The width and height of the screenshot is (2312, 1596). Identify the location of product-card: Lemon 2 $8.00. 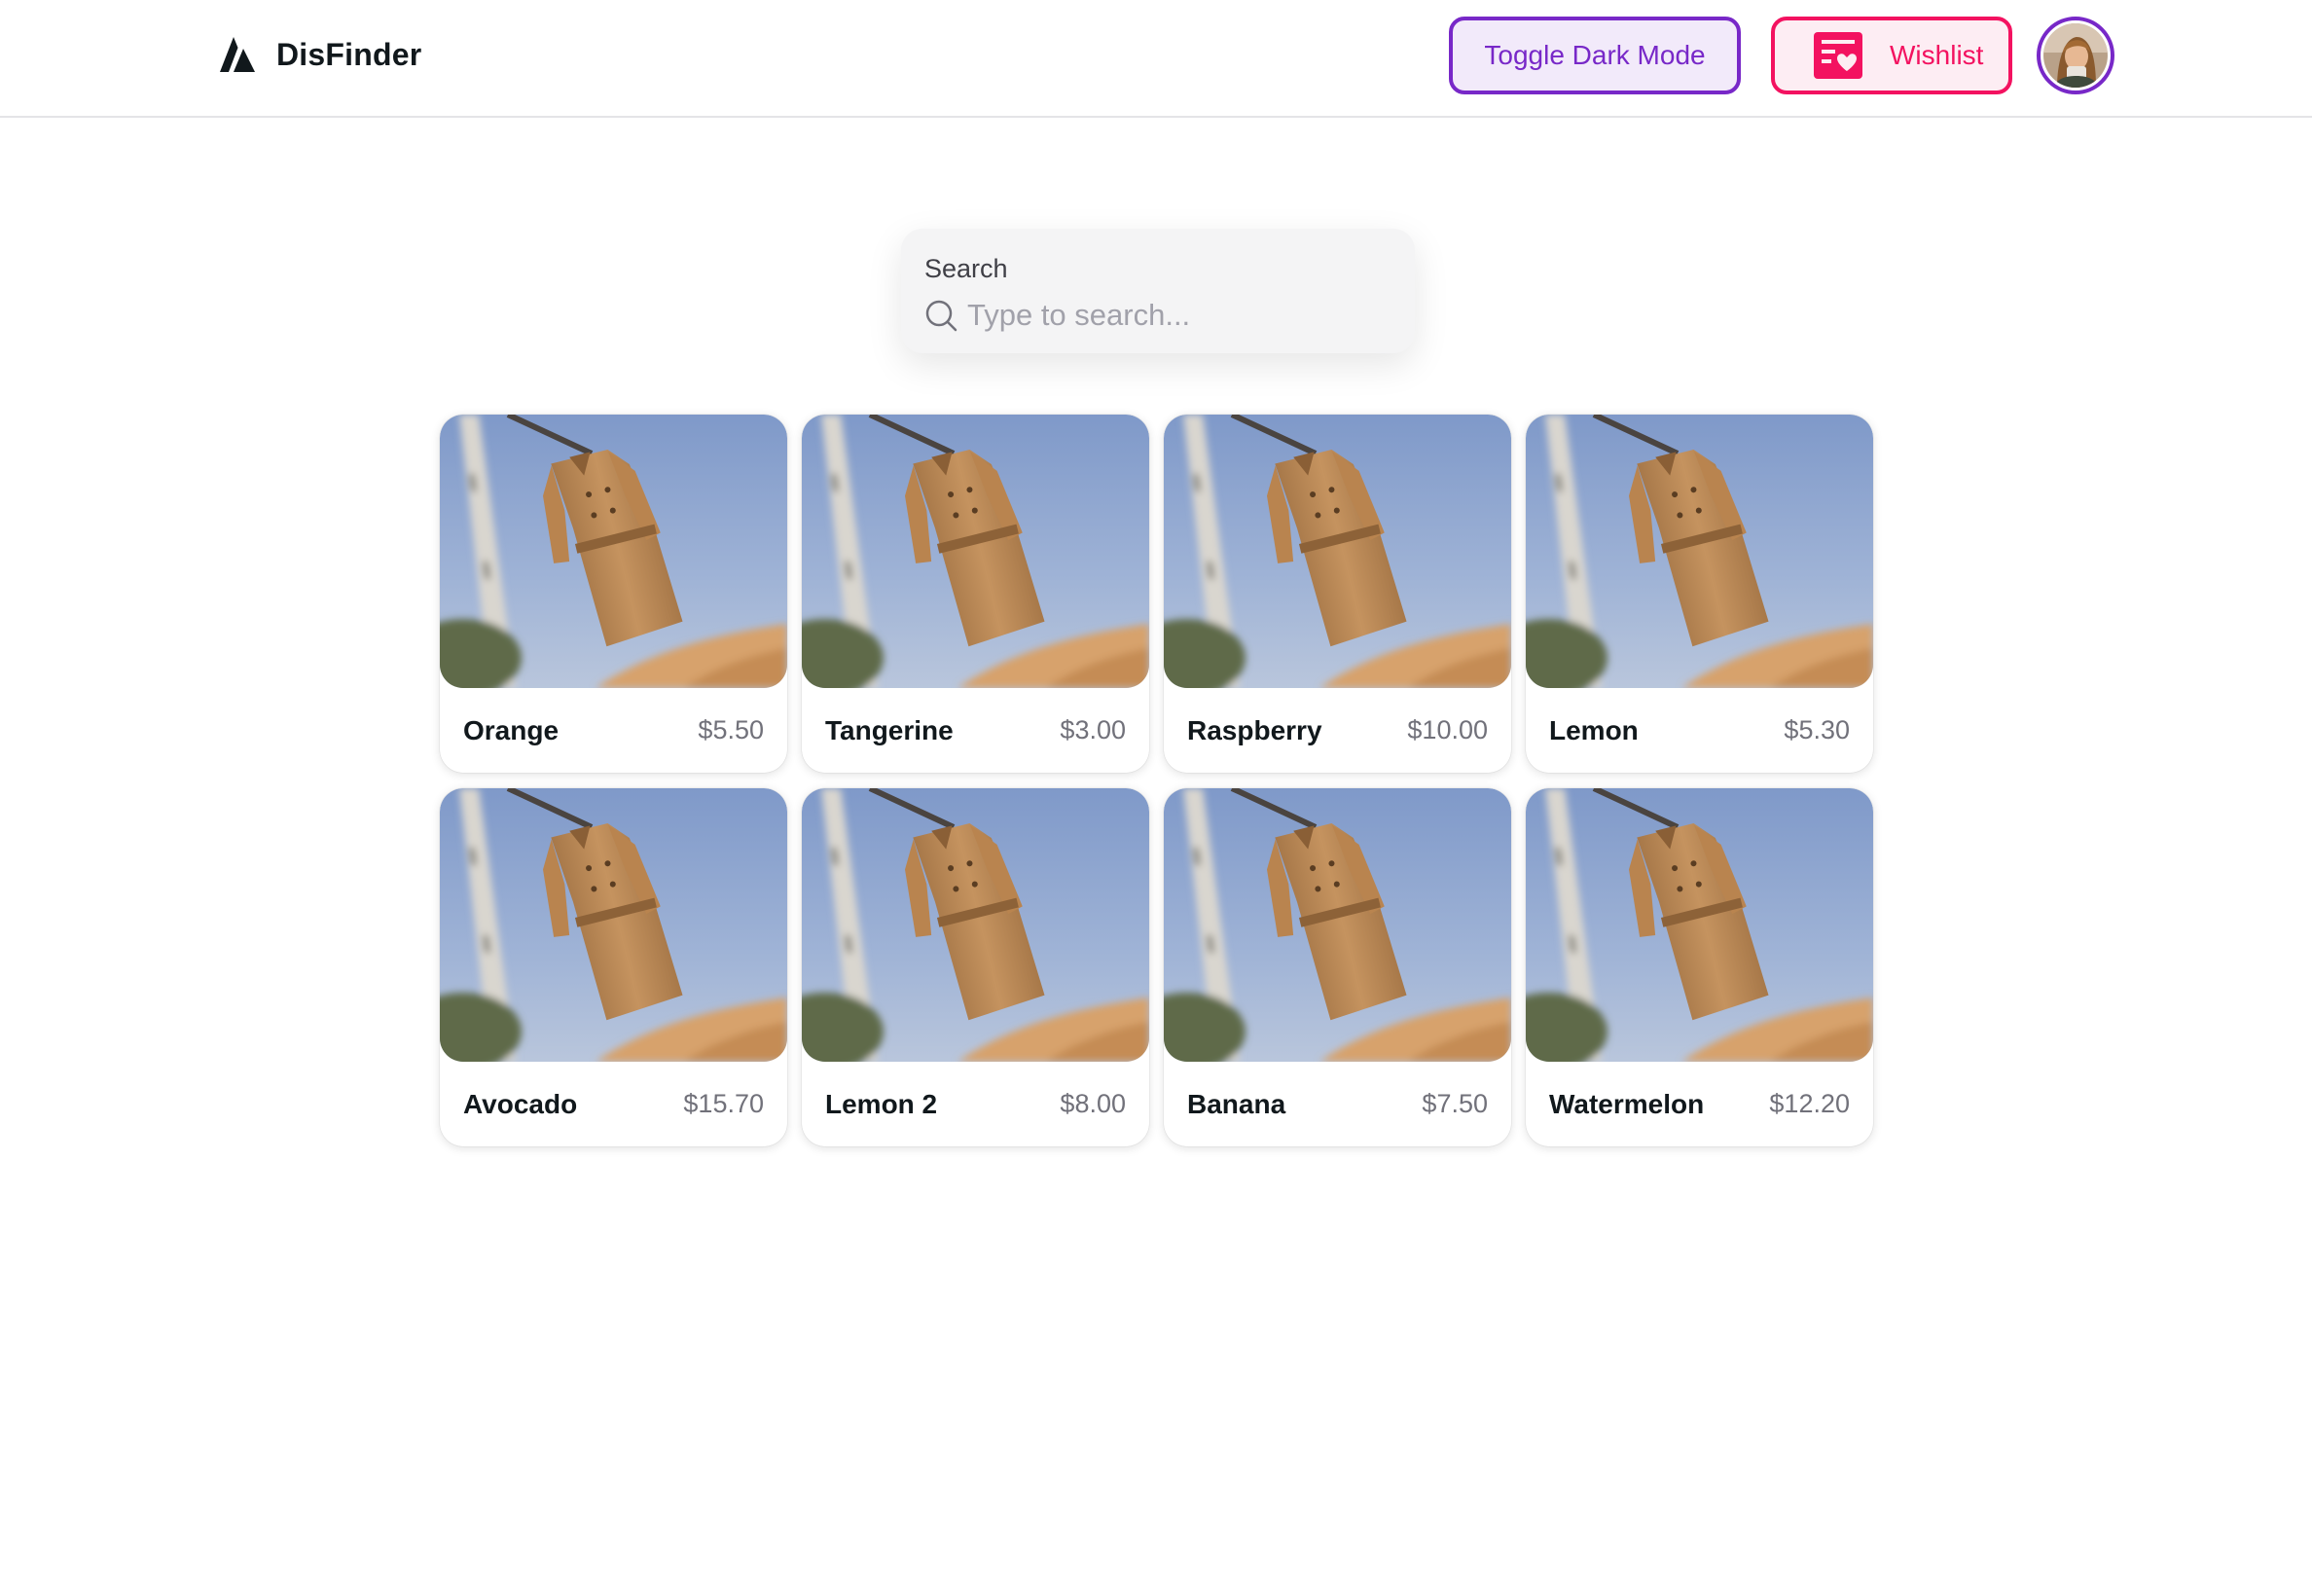
(975, 967).